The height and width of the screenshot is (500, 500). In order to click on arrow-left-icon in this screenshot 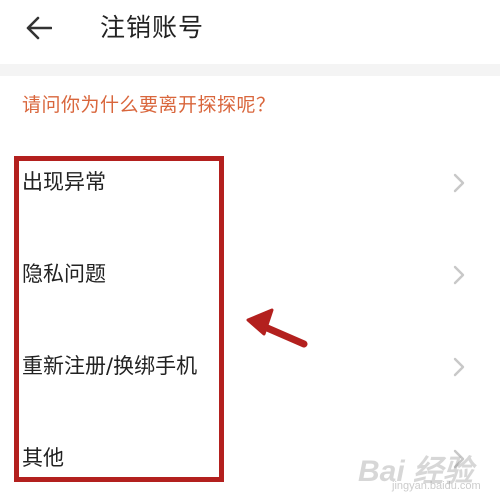, I will do `click(39, 28)`.